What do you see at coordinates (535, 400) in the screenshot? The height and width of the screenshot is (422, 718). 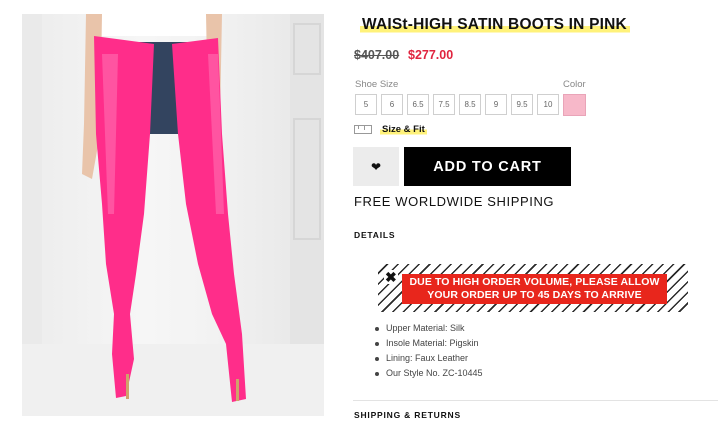 I see `section-divider` at bounding box center [535, 400].